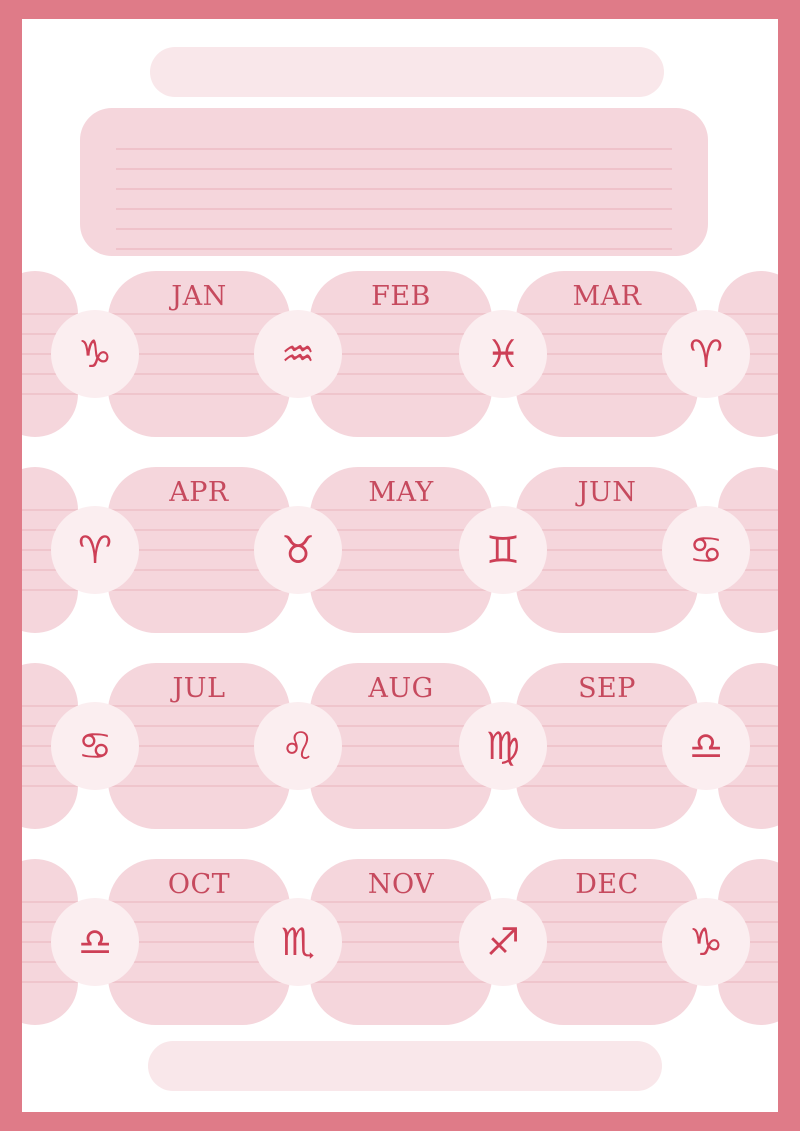  Describe the element at coordinates (607, 492) in the screenshot. I see `month-label: JUN` at that location.